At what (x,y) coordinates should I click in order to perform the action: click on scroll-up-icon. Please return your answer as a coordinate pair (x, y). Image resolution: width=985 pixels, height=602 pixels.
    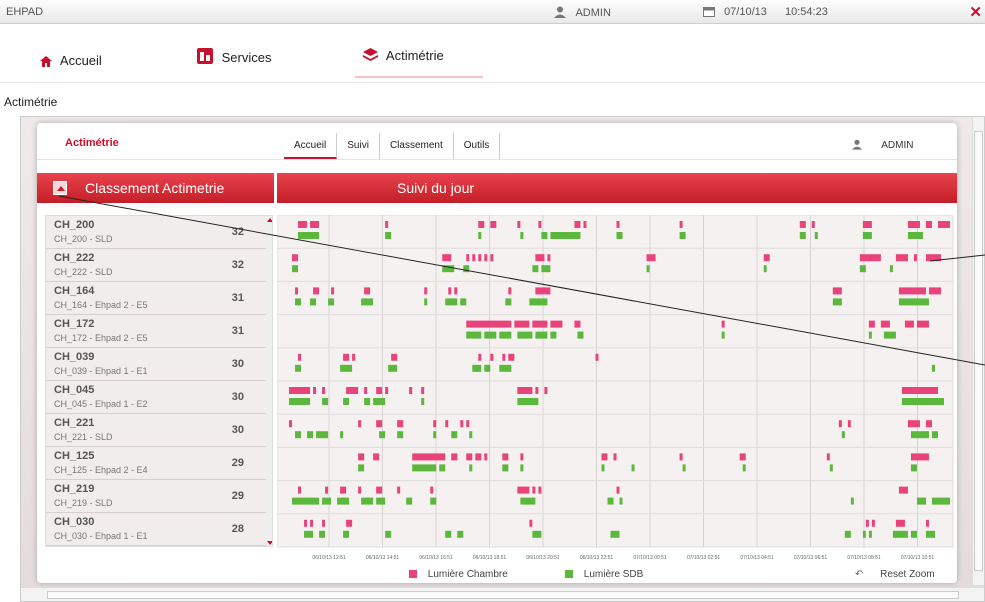
    Looking at the image, I should click on (269, 220).